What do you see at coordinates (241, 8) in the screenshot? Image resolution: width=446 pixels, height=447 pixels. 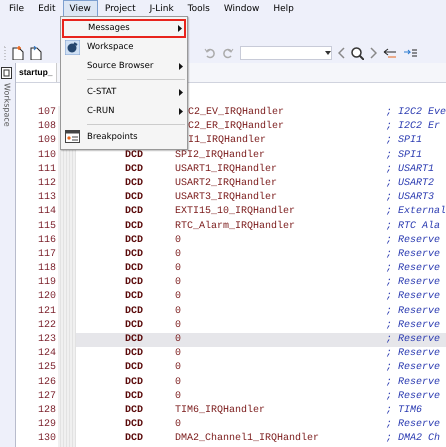 I see `menu-item: Window` at bounding box center [241, 8].